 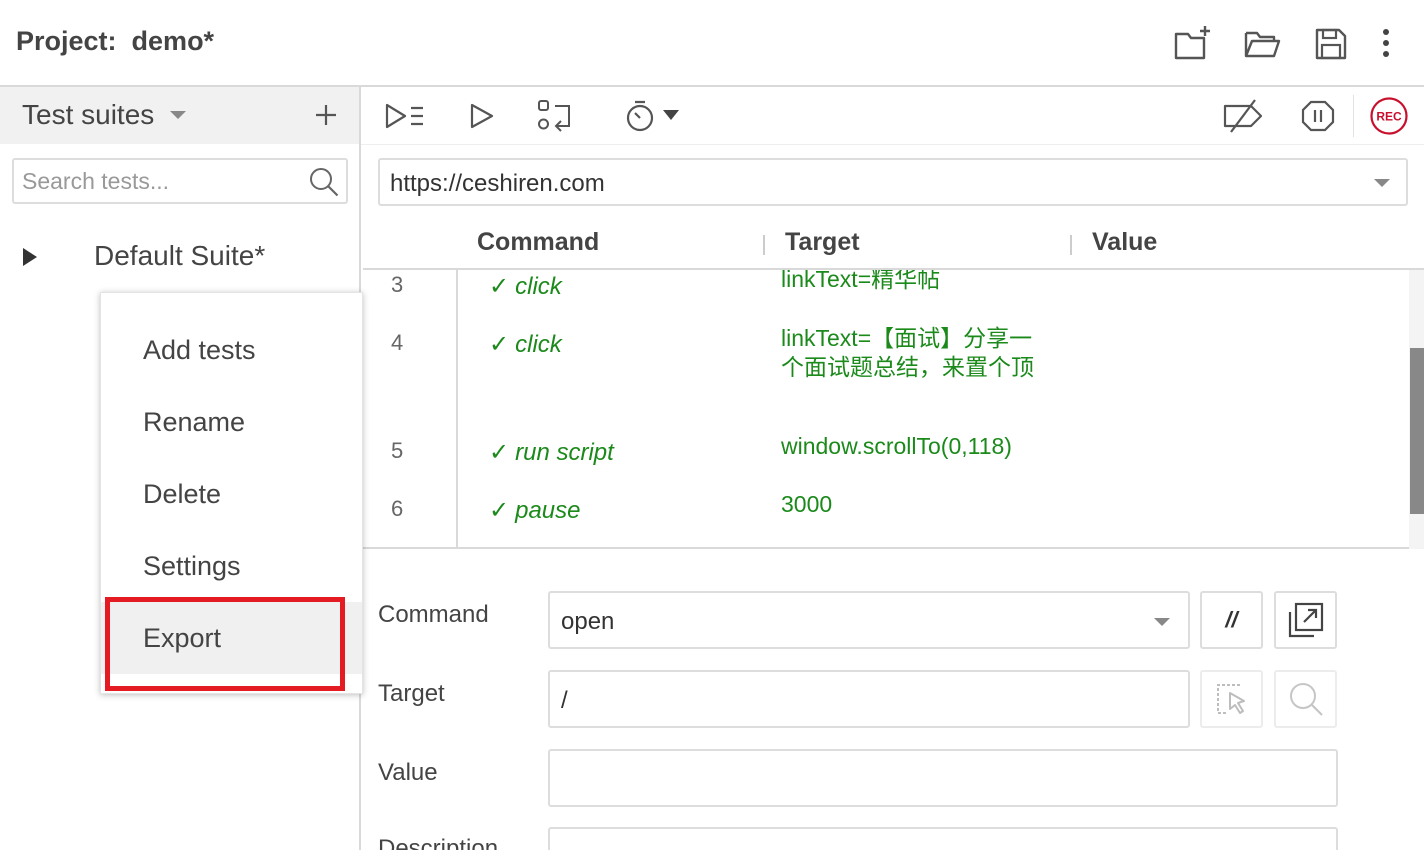 I want to click on target-value: /, so click(x=564, y=700).